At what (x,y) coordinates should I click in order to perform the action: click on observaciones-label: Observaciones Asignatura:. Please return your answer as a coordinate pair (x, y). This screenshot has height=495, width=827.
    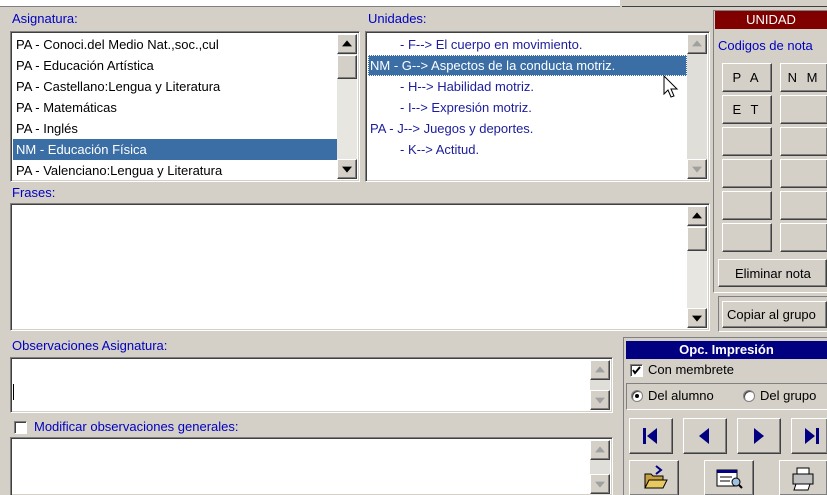
    Looking at the image, I should click on (90, 345).